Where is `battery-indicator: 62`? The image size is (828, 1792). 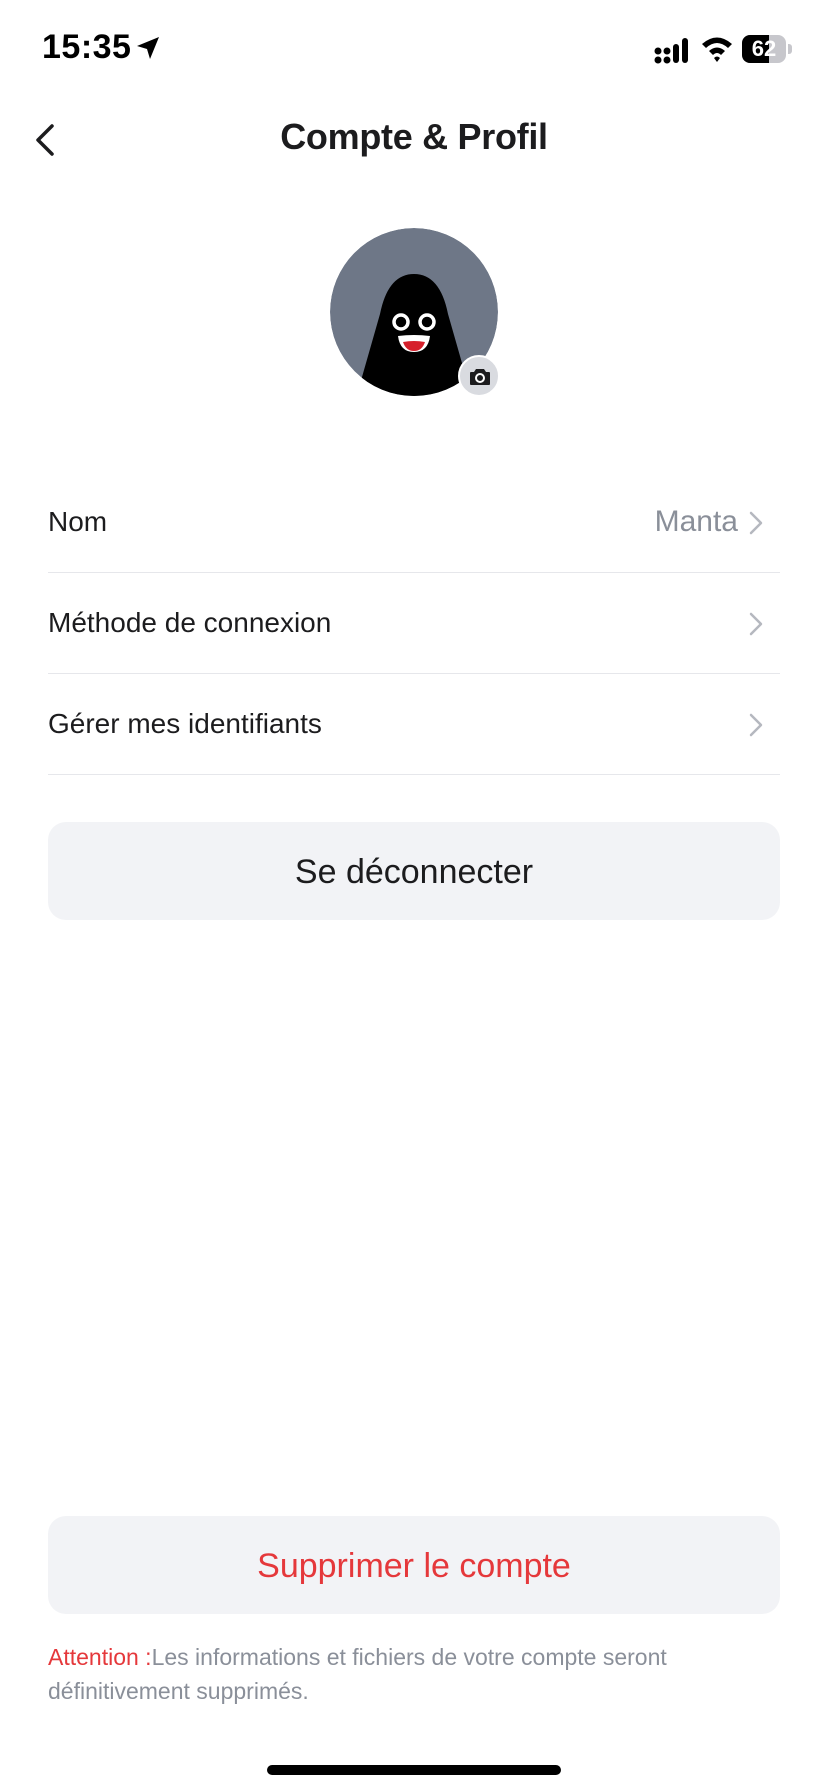
battery-indicator: 62 is located at coordinates (767, 49).